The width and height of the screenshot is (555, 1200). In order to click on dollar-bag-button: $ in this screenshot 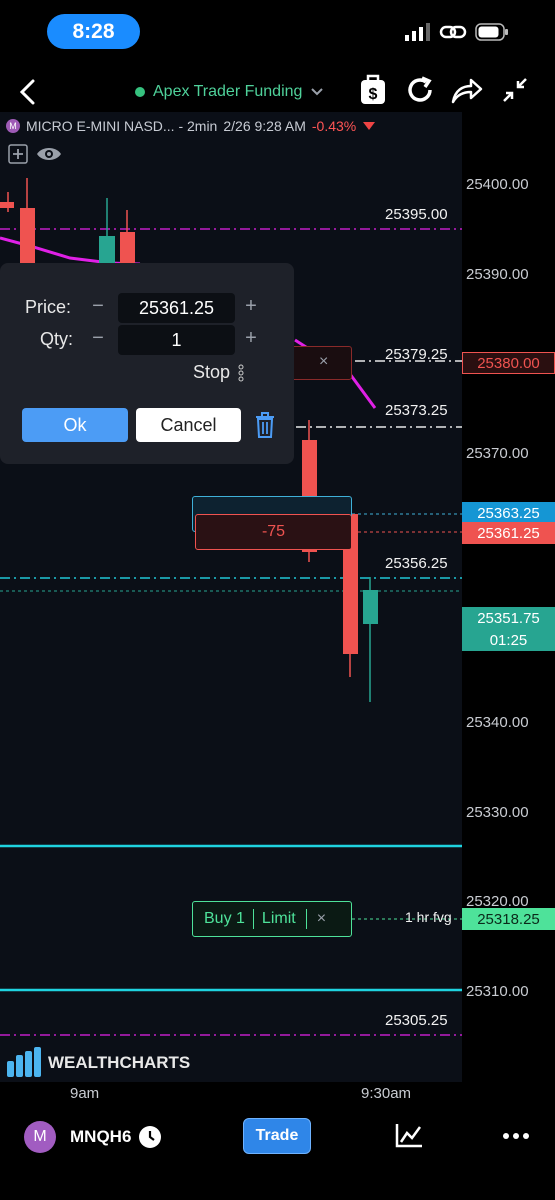, I will do `click(373, 90)`.